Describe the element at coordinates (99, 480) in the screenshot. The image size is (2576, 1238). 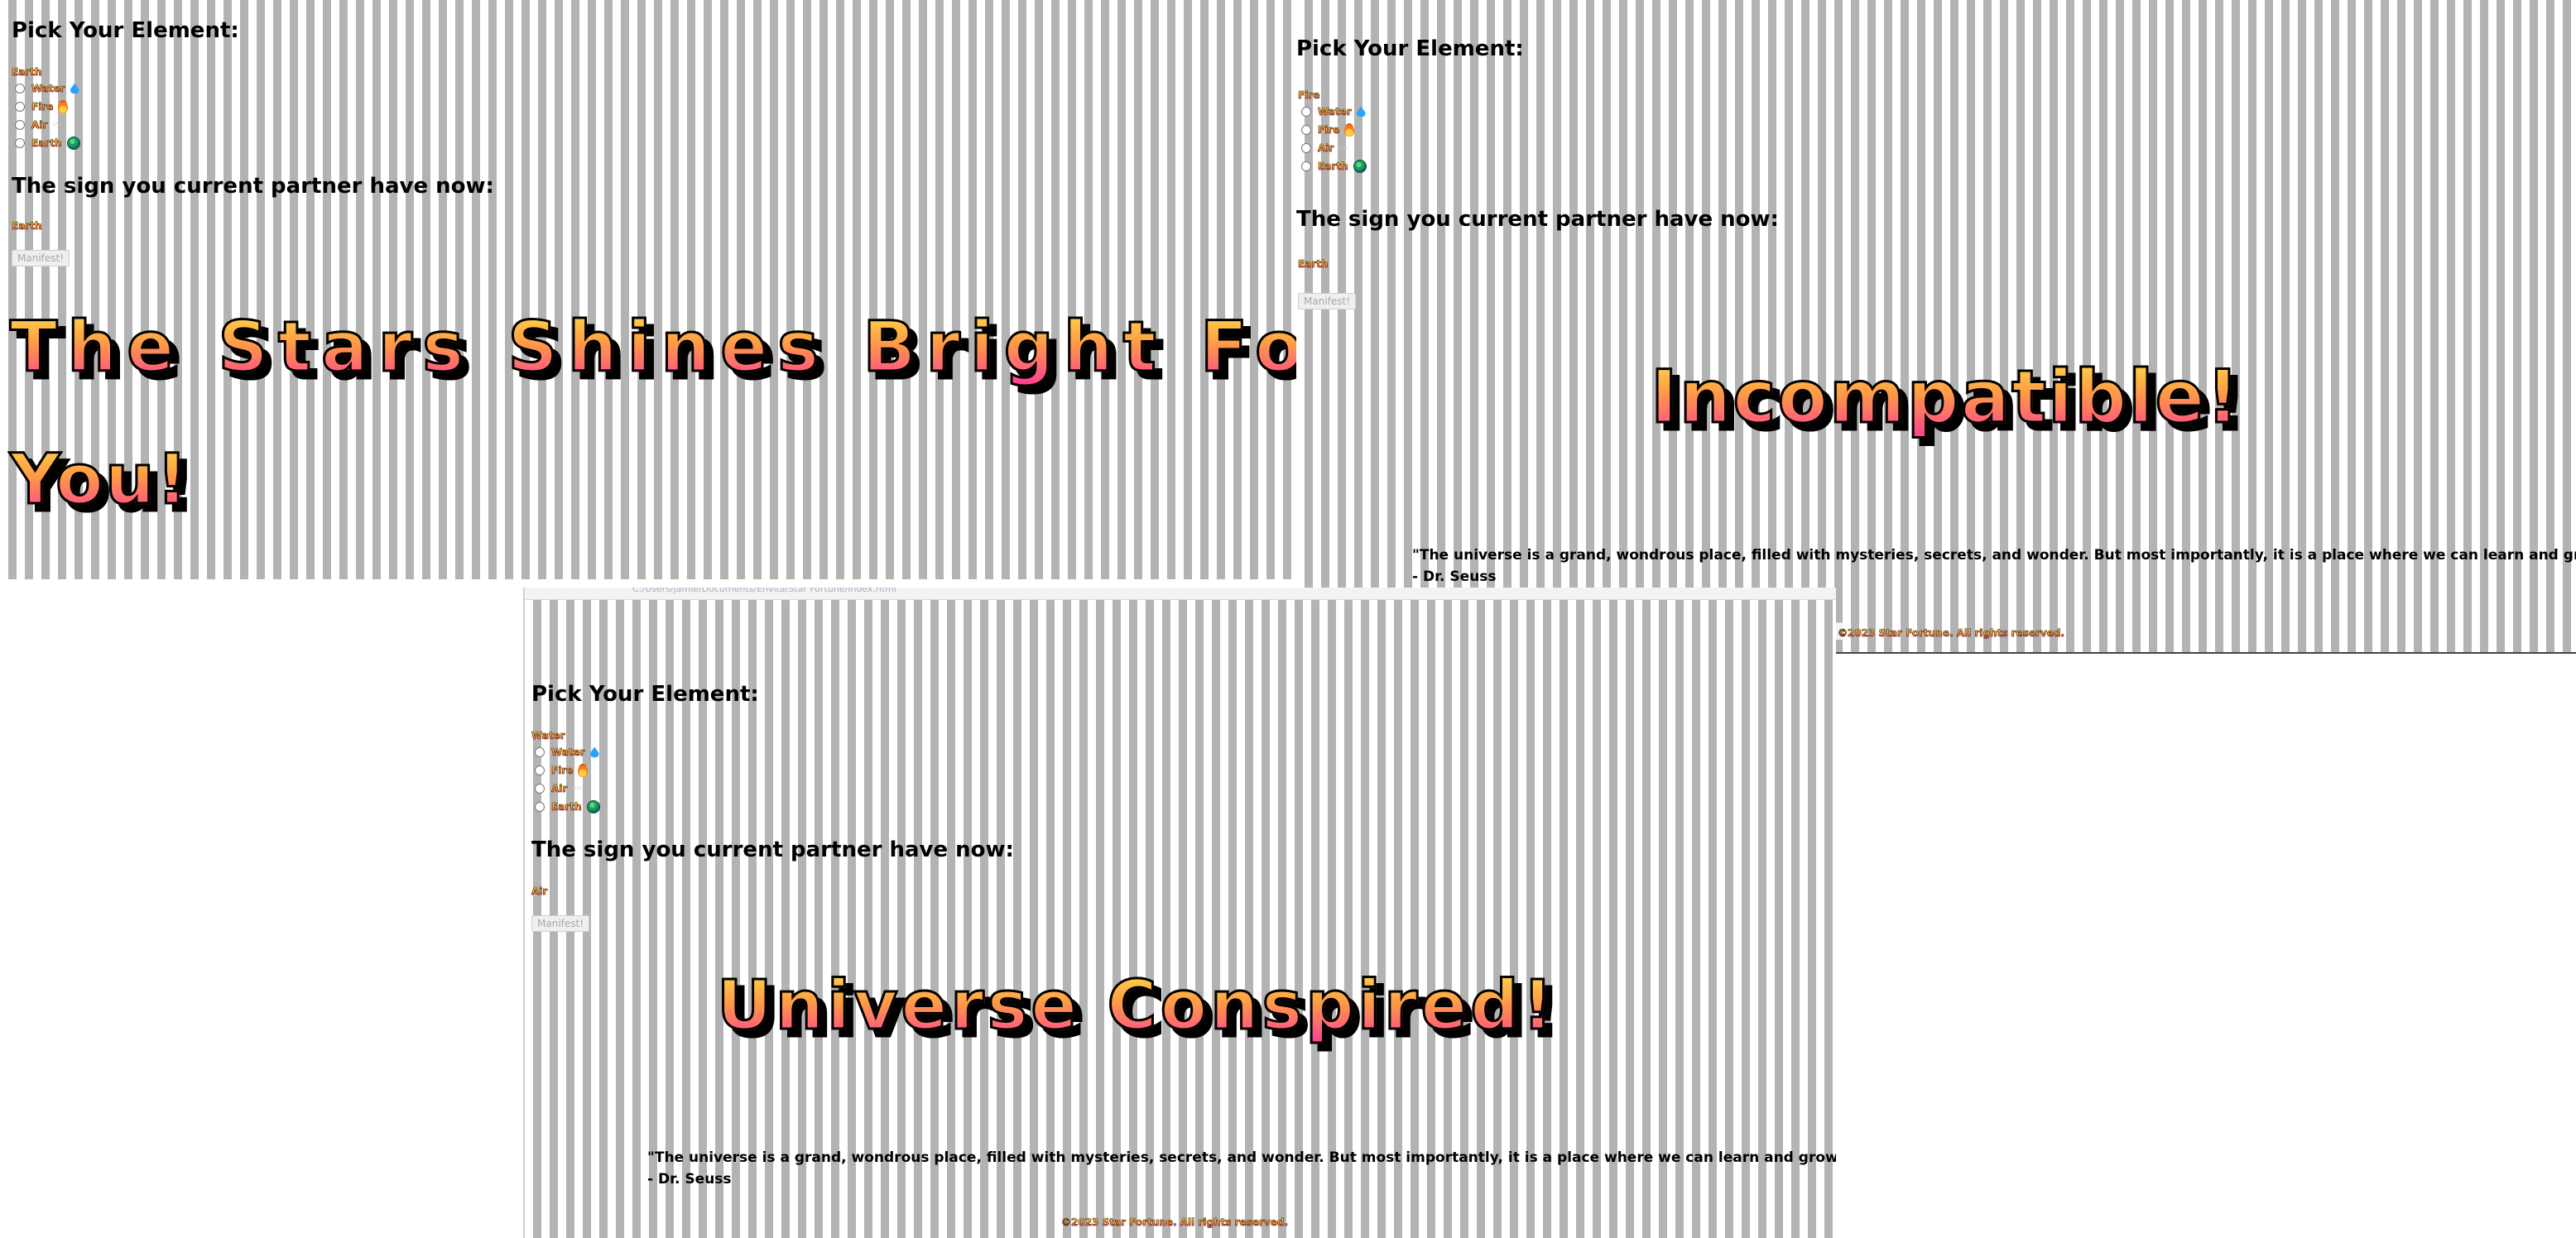
I see `result-message-line2: You!` at that location.